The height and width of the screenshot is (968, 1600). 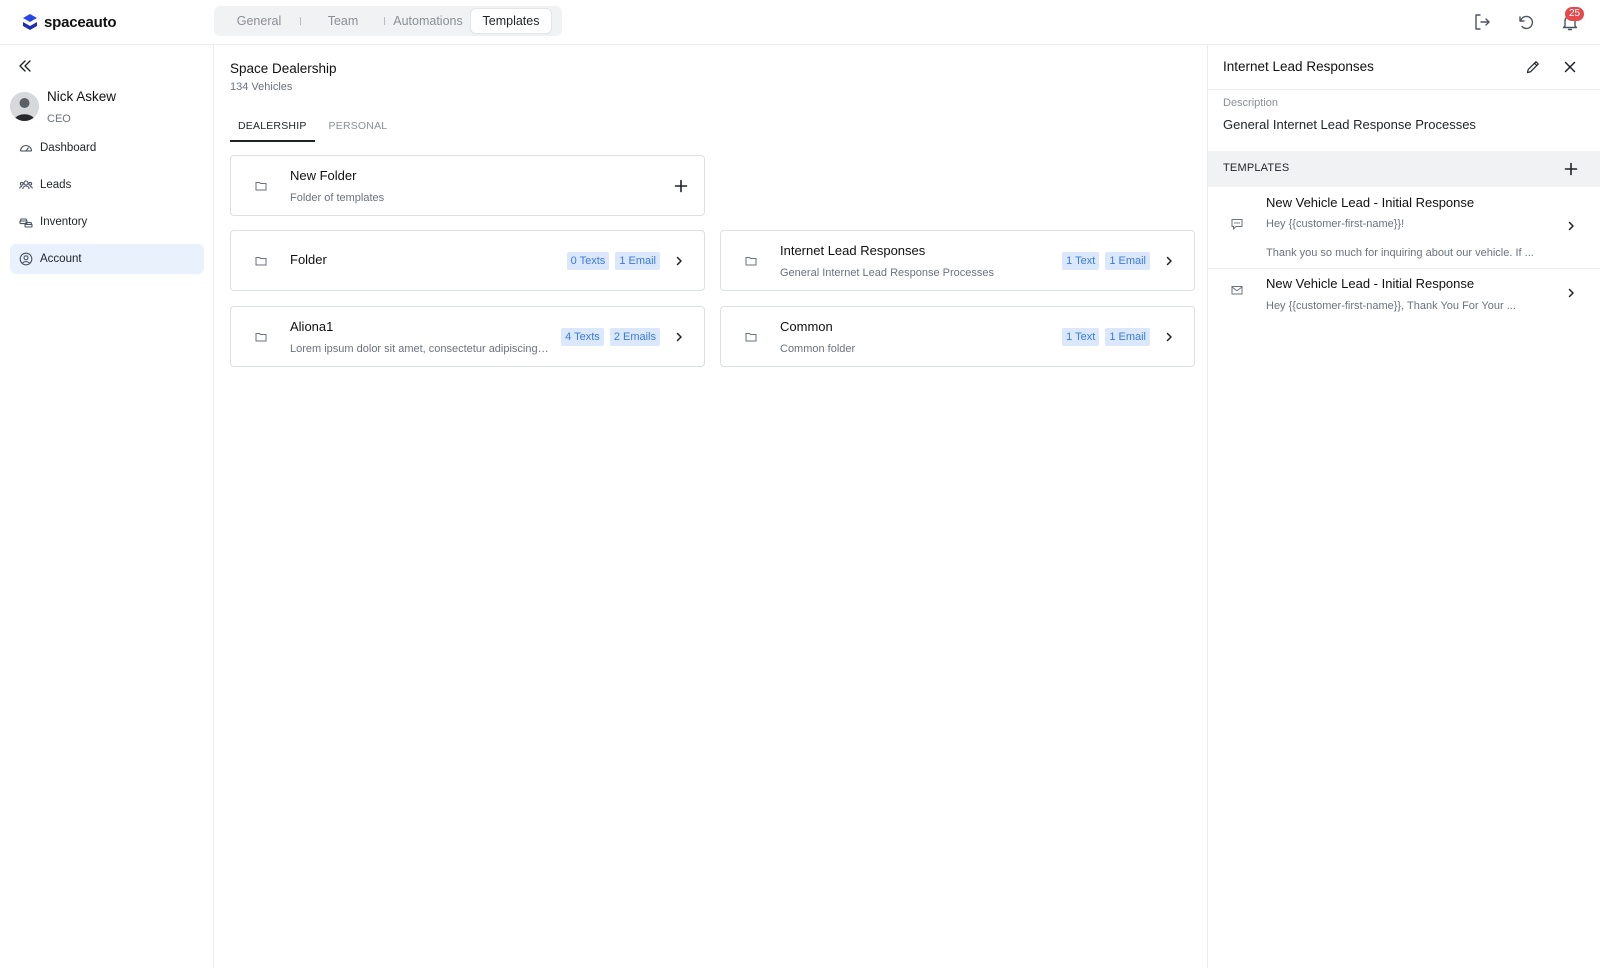 What do you see at coordinates (1404, 169) in the screenshot?
I see `templates-header: TEMPLATES` at bounding box center [1404, 169].